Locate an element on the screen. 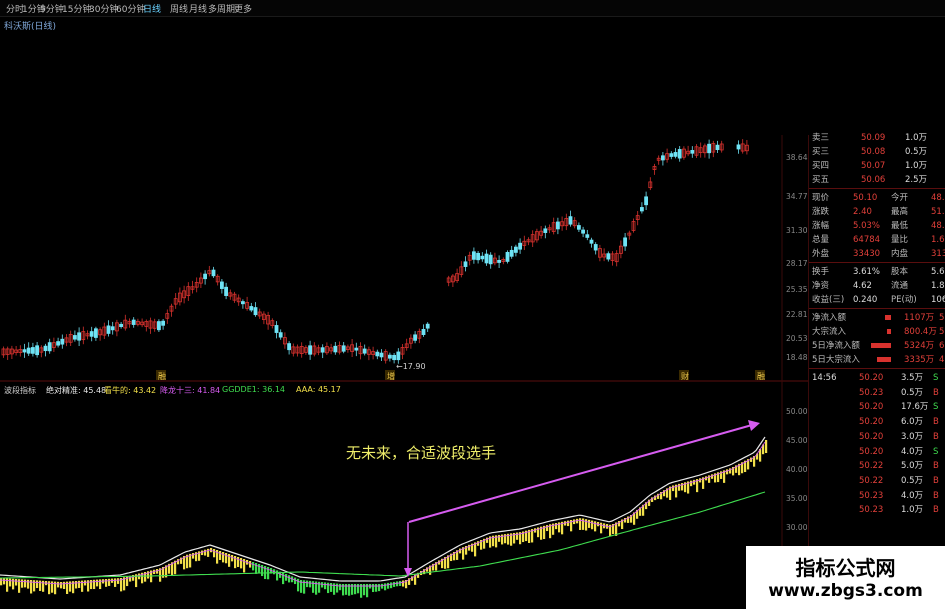 Image resolution: width=945 pixels, height=609 pixels. quote-row: 买四 50.07 1.0万 is located at coordinates (877, 166).